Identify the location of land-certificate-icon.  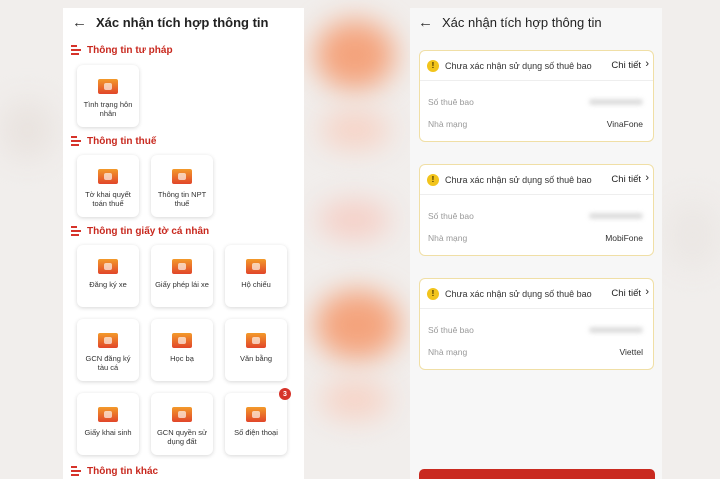
(182, 414).